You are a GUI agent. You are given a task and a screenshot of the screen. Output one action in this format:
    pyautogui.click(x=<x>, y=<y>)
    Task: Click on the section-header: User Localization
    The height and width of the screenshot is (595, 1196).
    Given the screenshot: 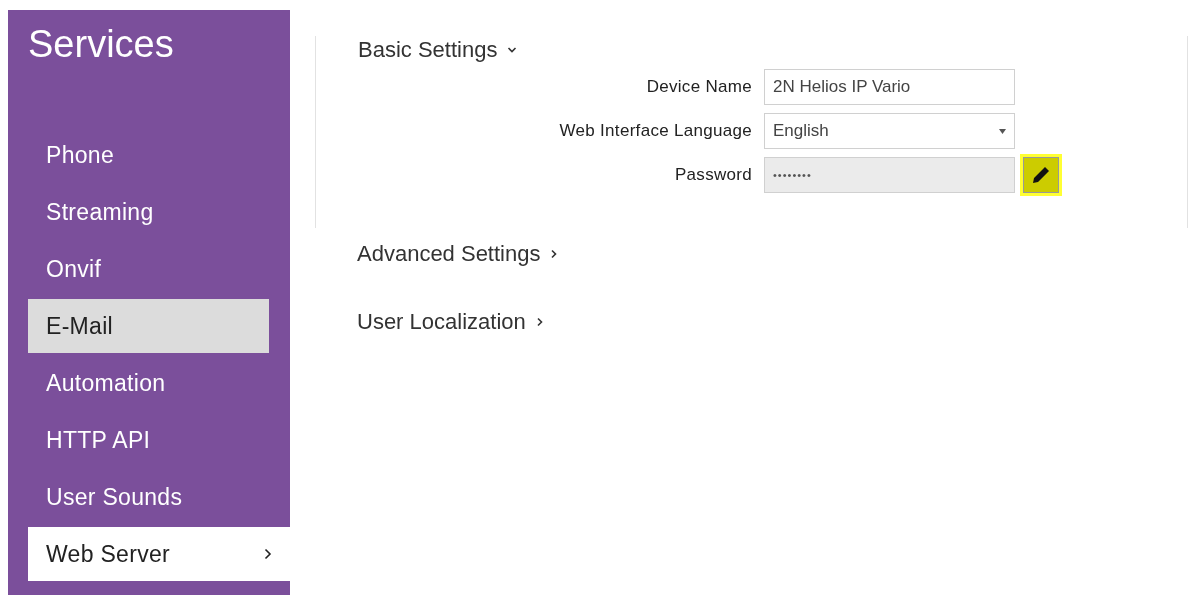 What is the action you would take?
    pyautogui.click(x=450, y=322)
    